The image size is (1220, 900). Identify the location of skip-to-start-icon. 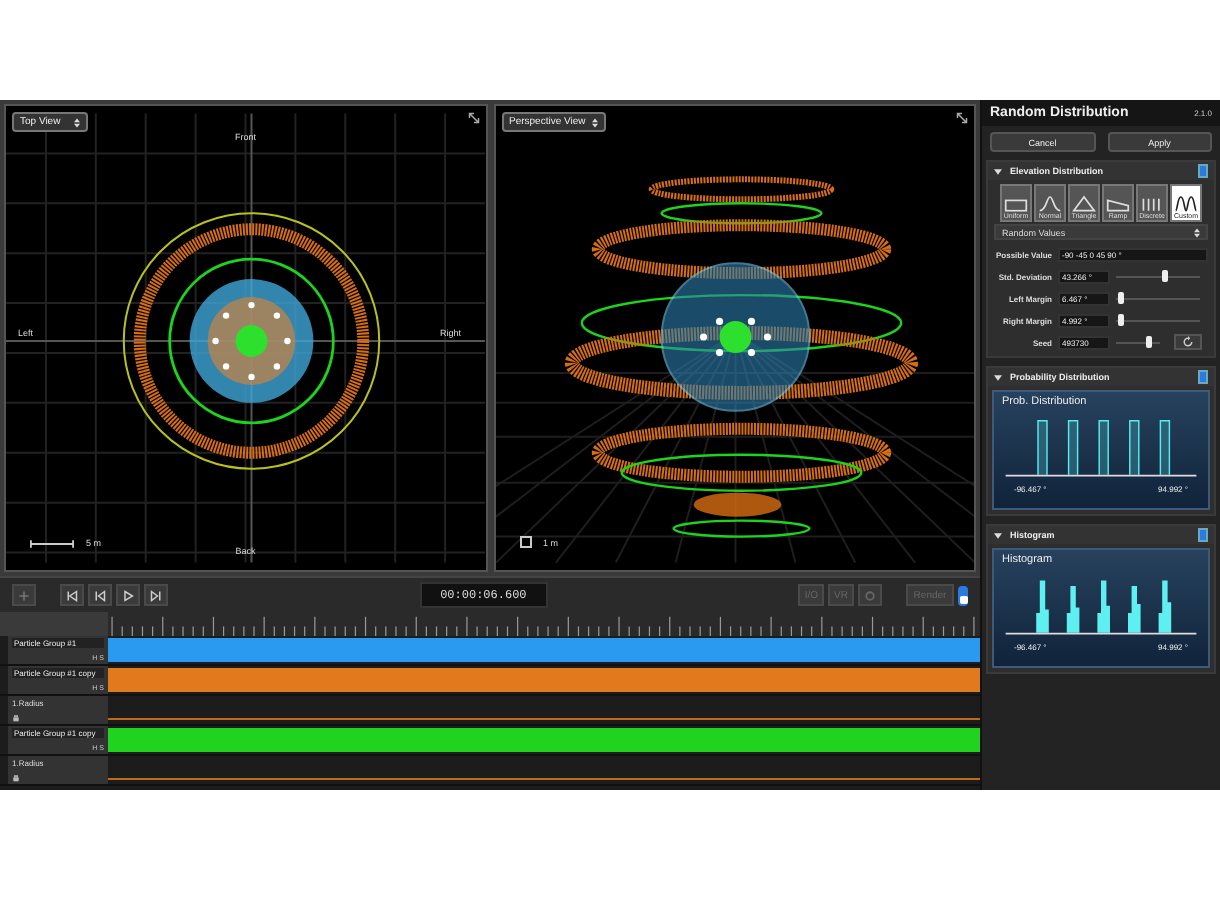
(72, 595).